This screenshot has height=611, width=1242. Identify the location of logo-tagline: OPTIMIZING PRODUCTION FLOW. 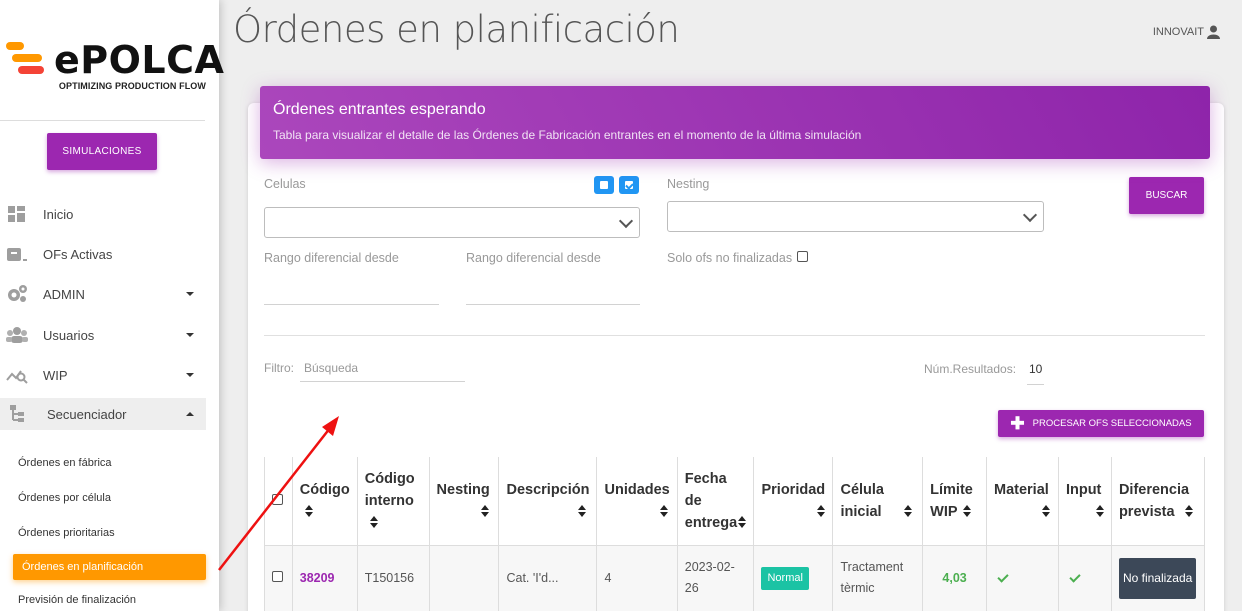
(132, 86).